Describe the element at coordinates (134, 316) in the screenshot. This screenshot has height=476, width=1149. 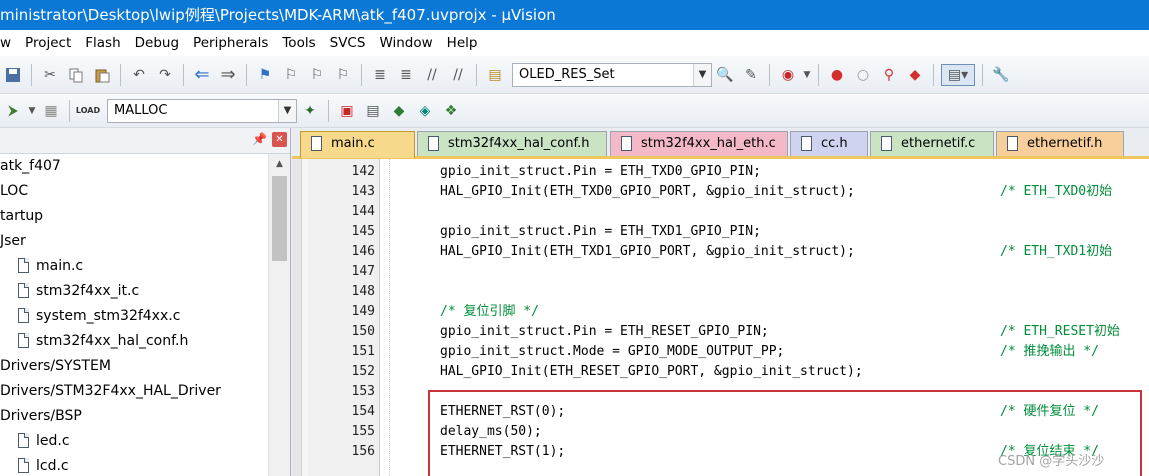
I see `tree-file-item: system_stm32f4xx.c` at that location.